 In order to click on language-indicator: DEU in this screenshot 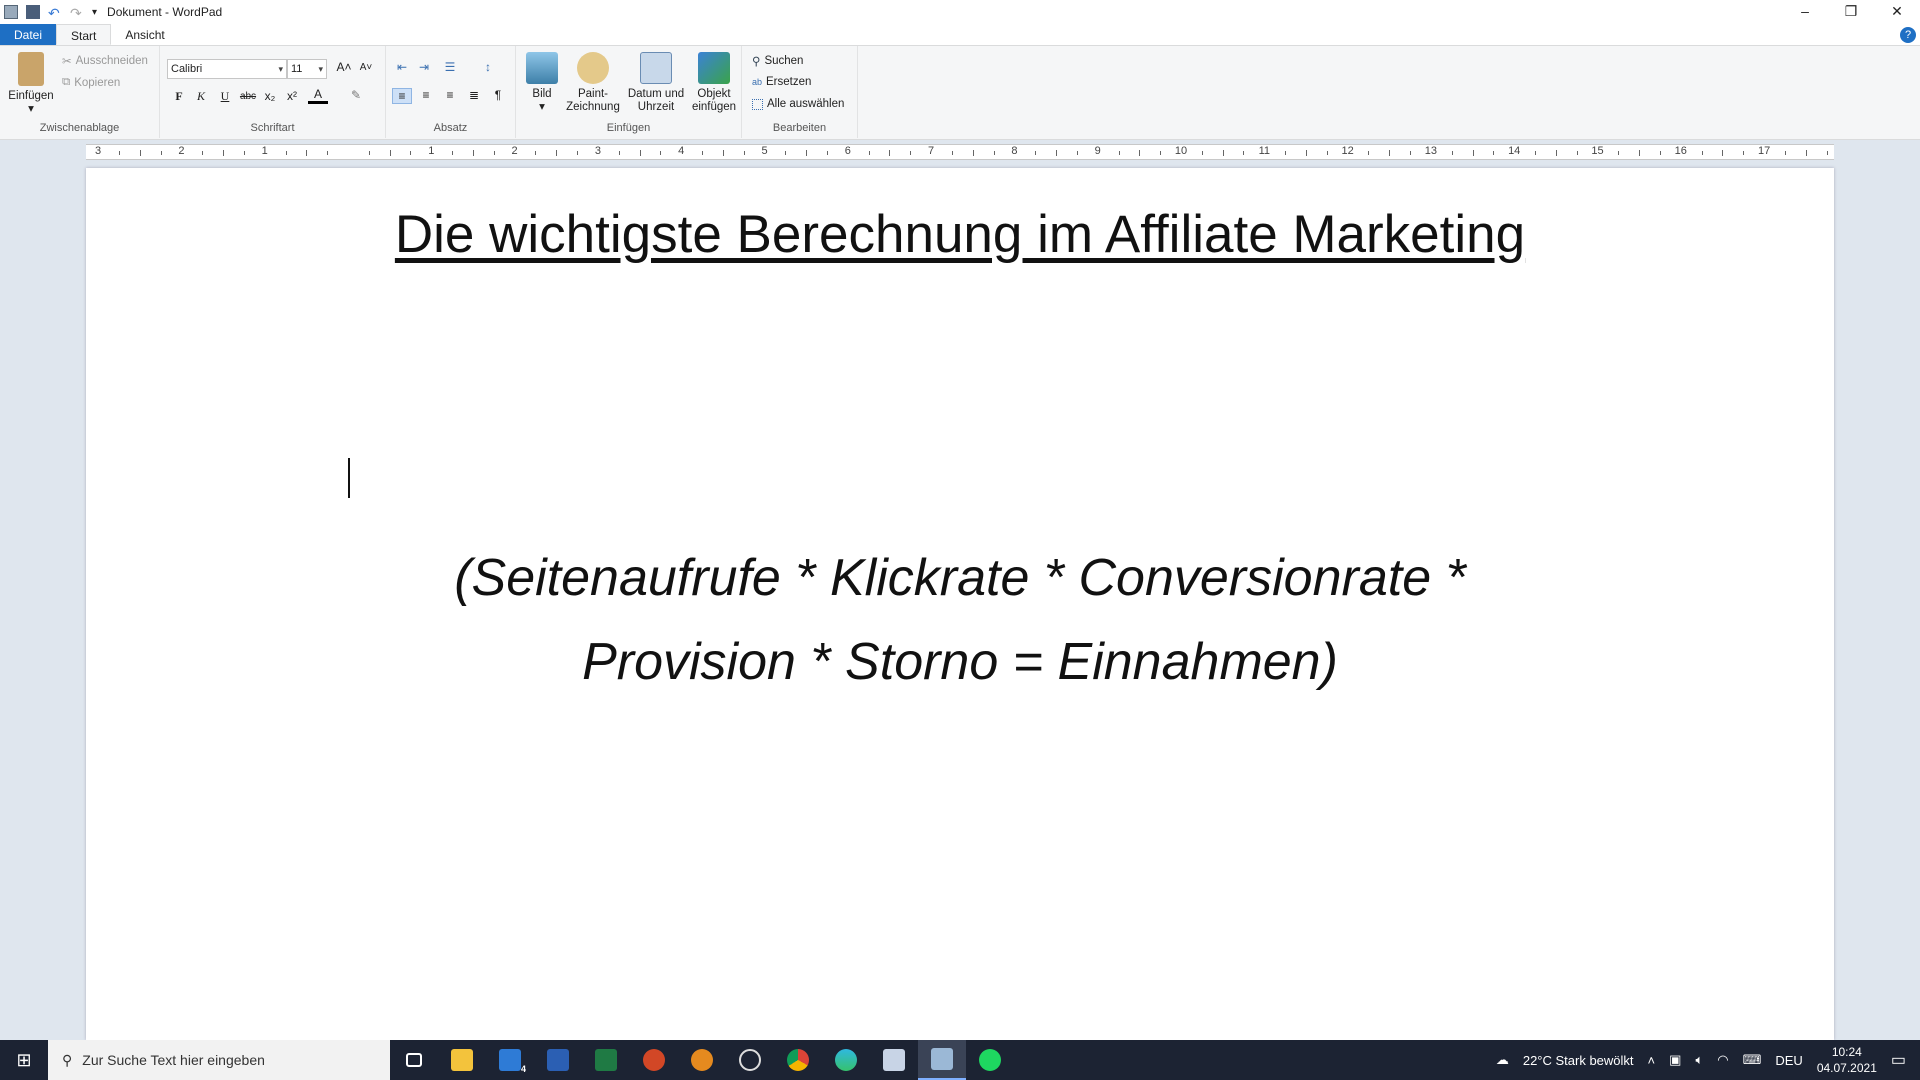, I will do `click(1788, 1060)`.